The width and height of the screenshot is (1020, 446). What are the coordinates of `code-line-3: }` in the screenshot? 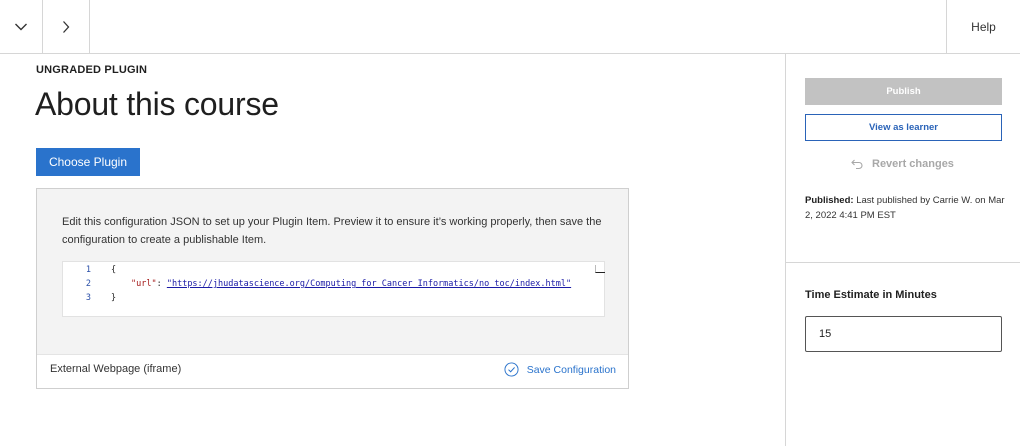 It's located at (114, 298).